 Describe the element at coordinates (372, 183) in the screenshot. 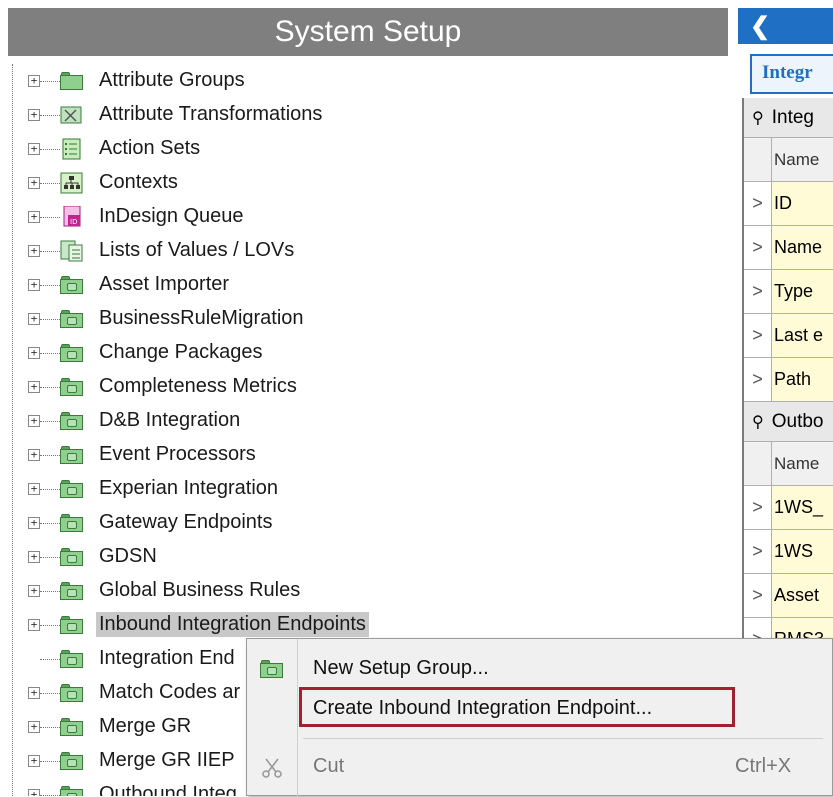

I see `tree-item: + Contexts` at that location.